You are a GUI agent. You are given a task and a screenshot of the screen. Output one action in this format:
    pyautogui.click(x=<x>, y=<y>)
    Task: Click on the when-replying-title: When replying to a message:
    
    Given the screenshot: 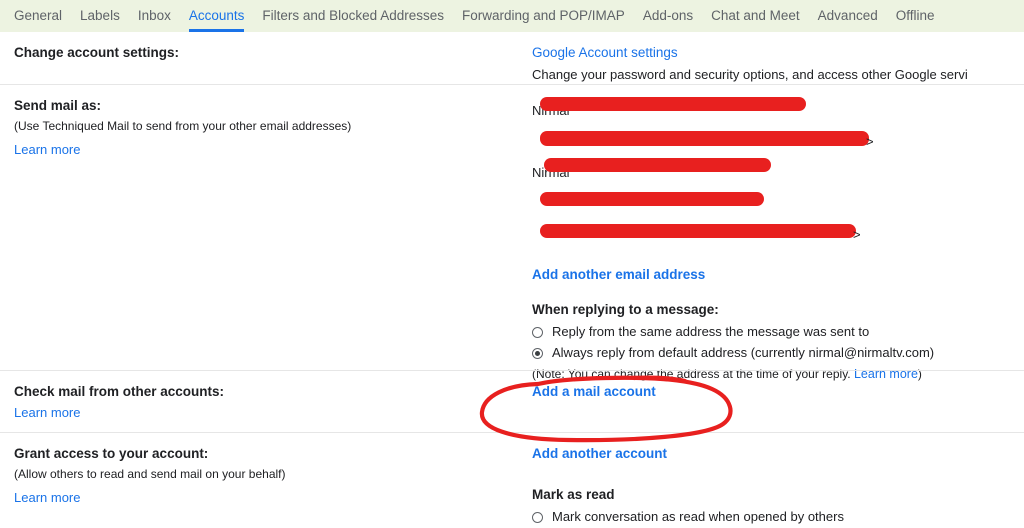 What is the action you would take?
    pyautogui.click(x=625, y=309)
    